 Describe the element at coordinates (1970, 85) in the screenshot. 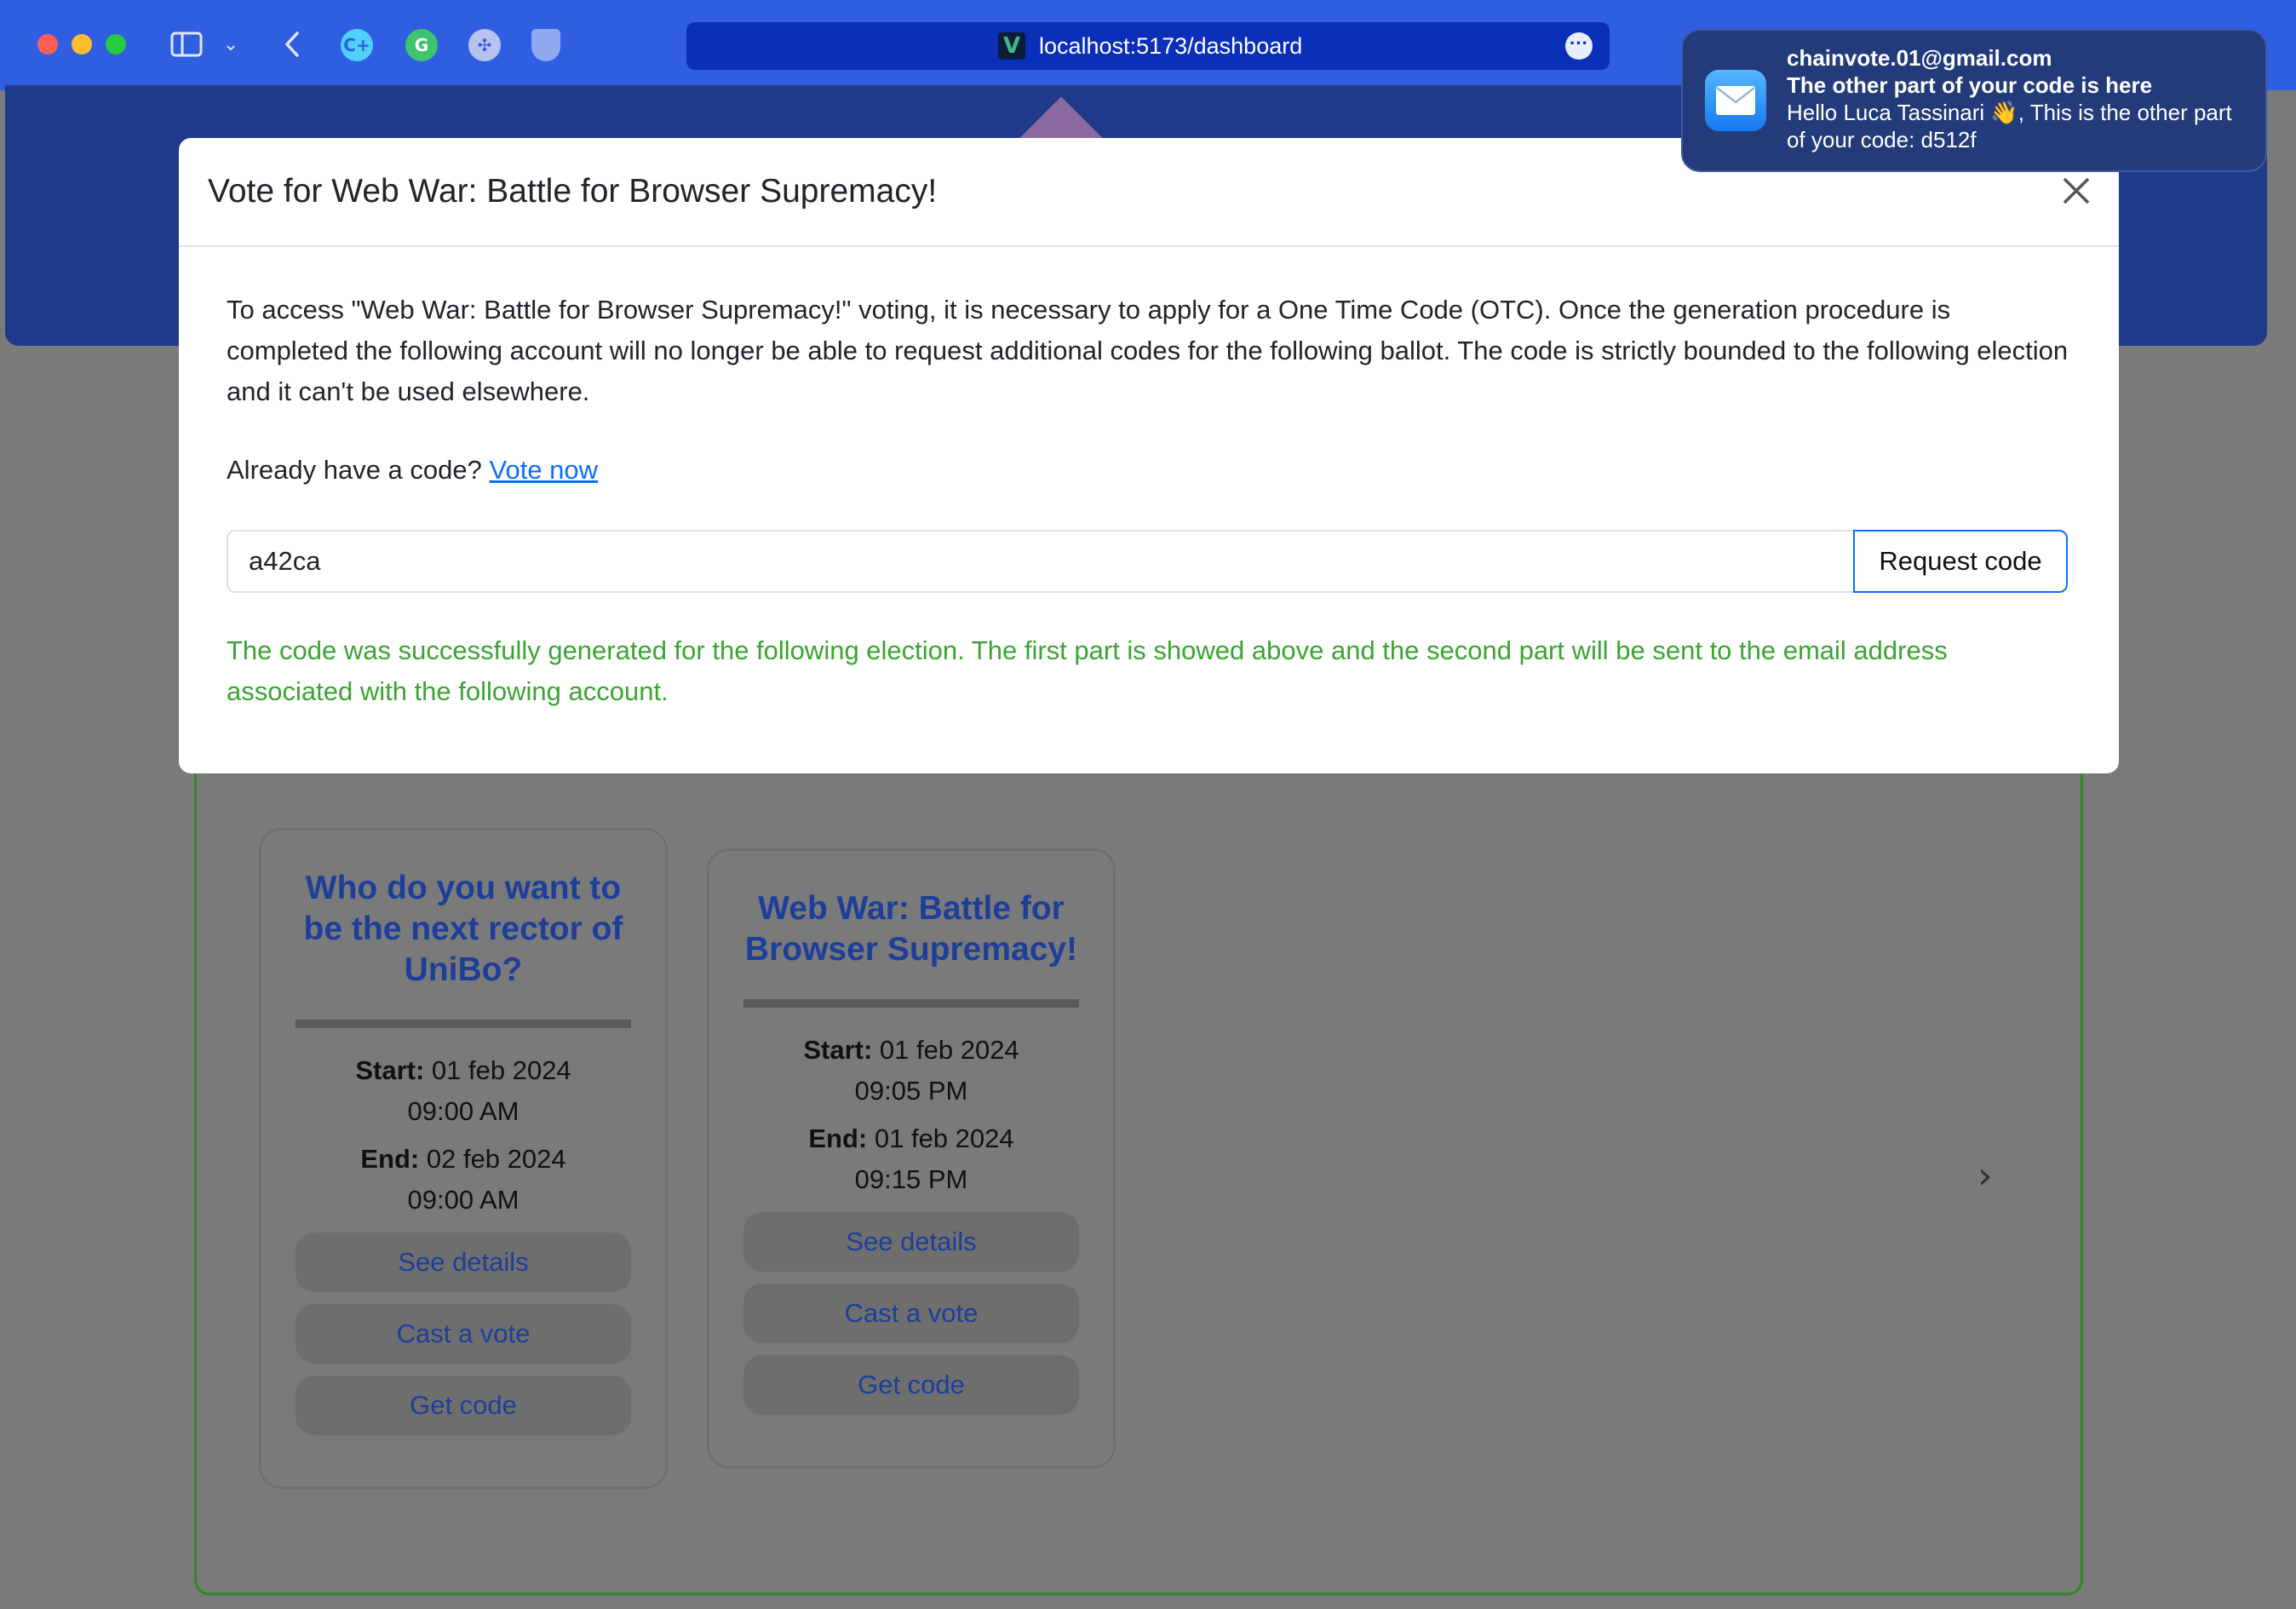

I see `notification-subject: The other part of your code is here` at that location.